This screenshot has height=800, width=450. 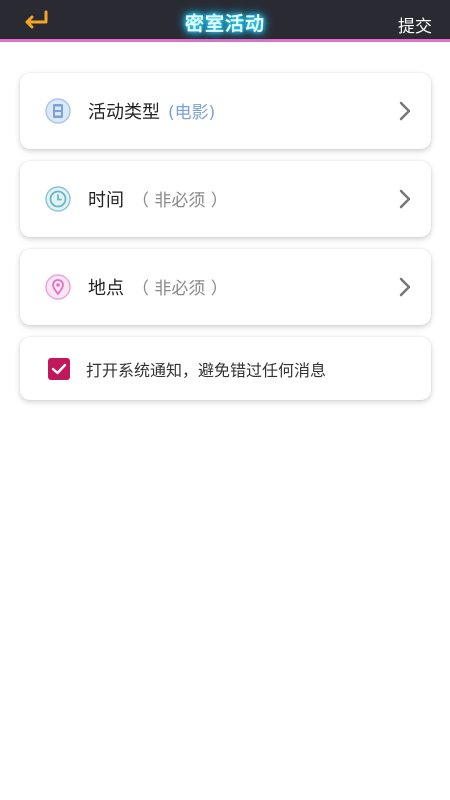 I want to click on checkmark-icon, so click(x=59, y=368).